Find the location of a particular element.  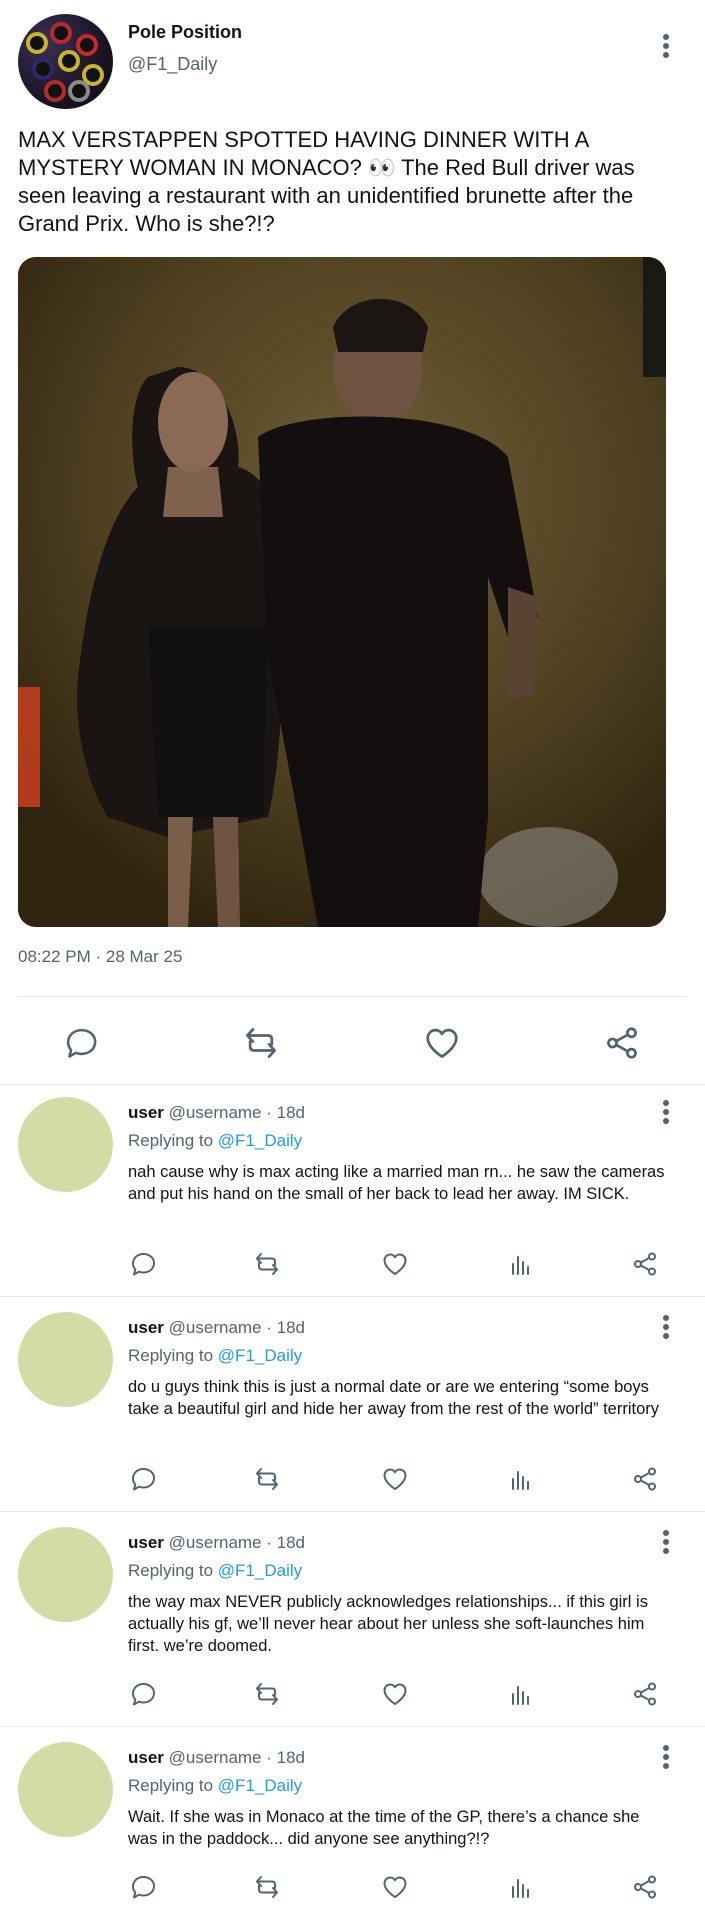

author-handle: @F1_Daily is located at coordinates (172, 64).